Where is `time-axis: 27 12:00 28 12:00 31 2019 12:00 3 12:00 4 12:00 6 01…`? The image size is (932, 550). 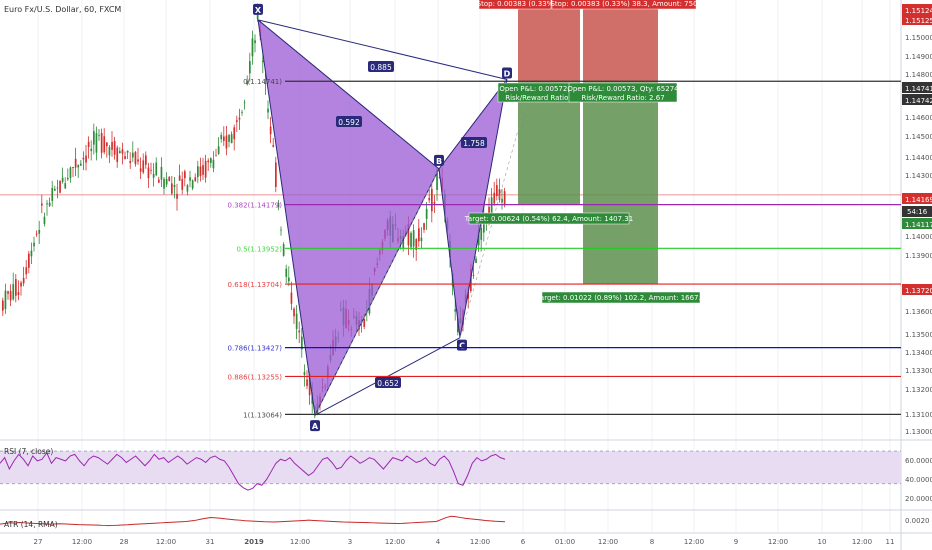
time-axis: 27 12:00 28 12:00 31 2019 12:00 3 12:00 4 12:00 6 01… is located at coordinates (464, 542).